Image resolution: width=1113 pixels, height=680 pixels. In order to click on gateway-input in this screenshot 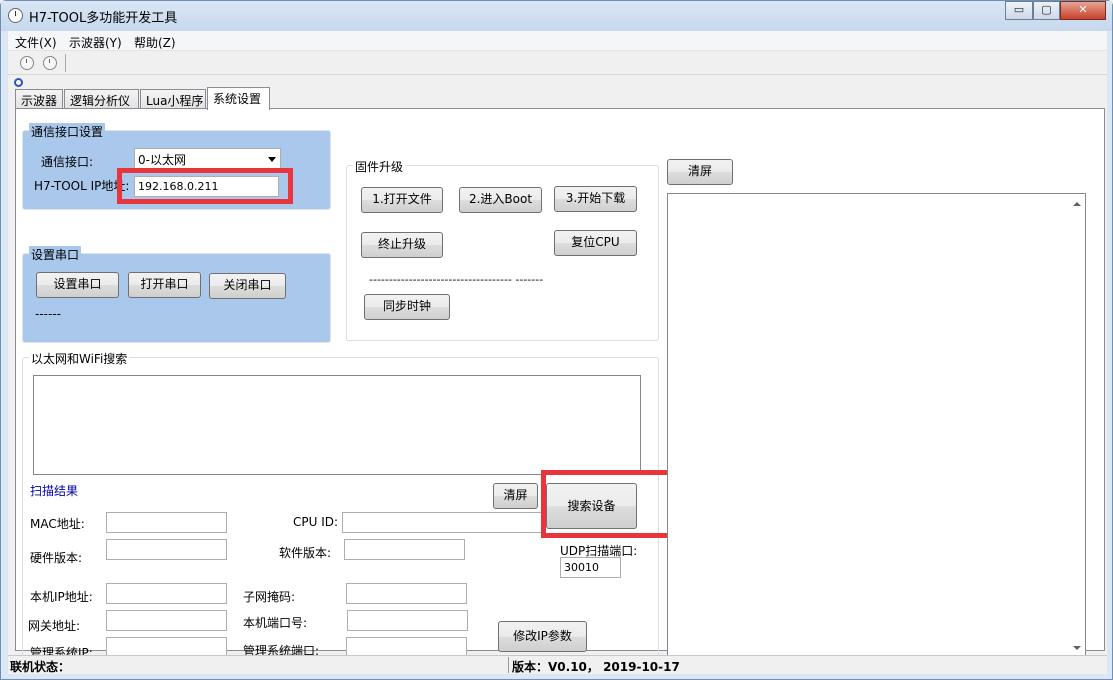, I will do `click(166, 620)`.